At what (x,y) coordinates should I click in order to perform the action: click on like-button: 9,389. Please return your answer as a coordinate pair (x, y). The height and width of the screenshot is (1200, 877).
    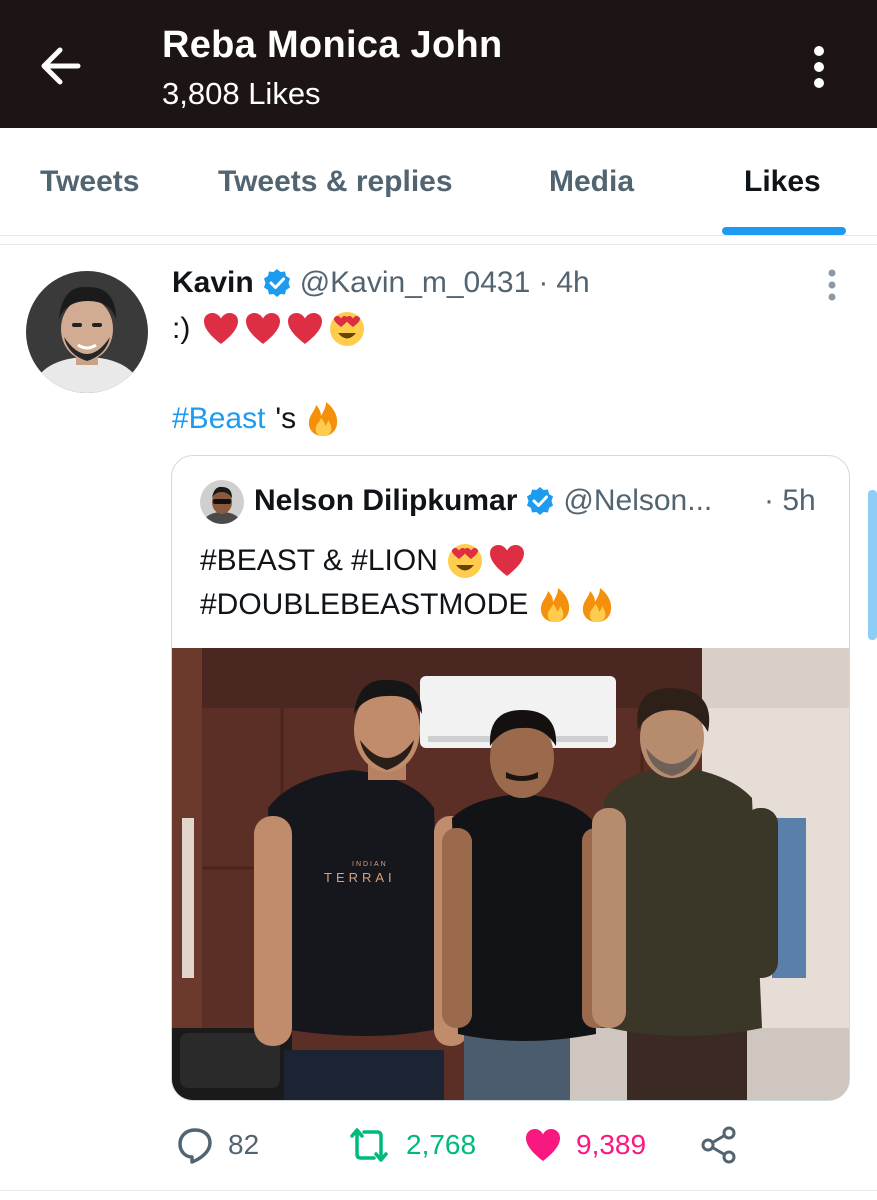
    Looking at the image, I should click on (585, 1145).